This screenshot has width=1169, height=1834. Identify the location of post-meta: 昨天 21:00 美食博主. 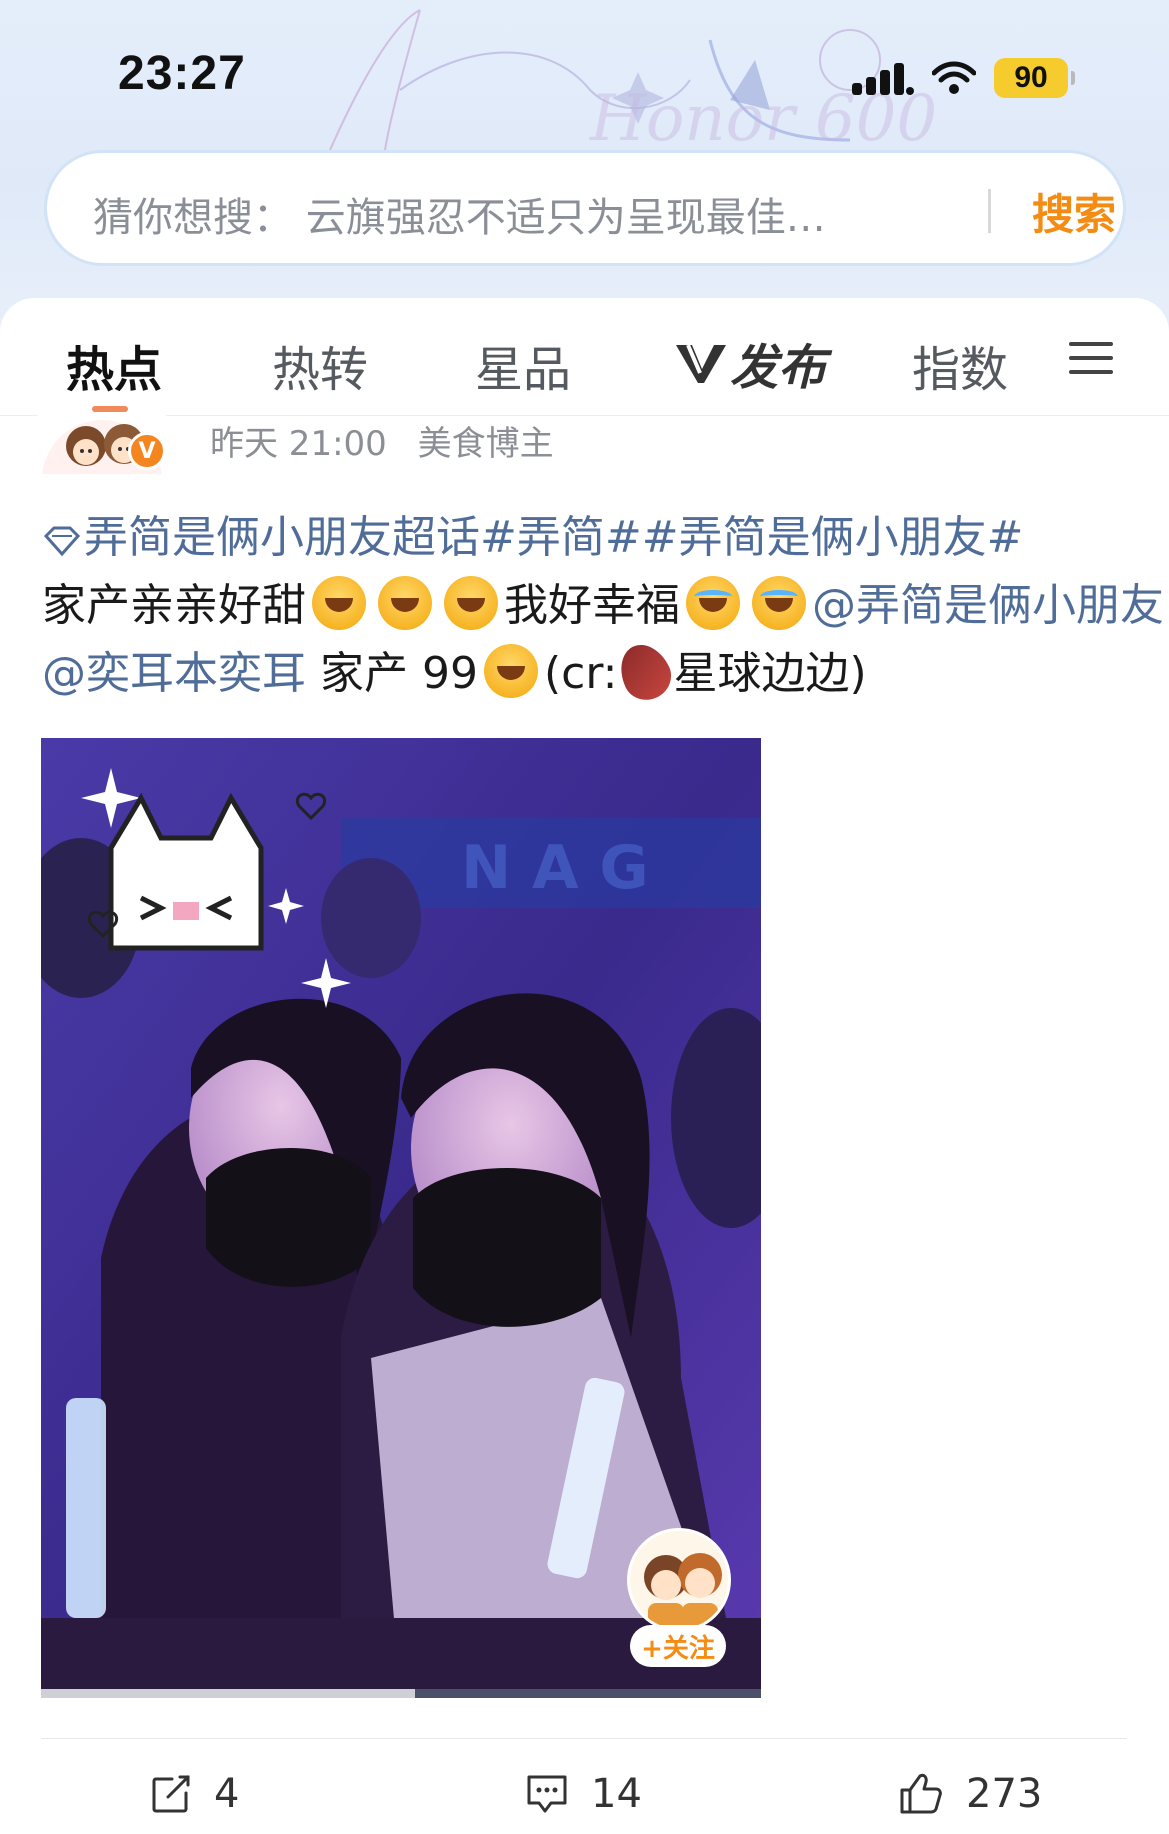
(382, 440).